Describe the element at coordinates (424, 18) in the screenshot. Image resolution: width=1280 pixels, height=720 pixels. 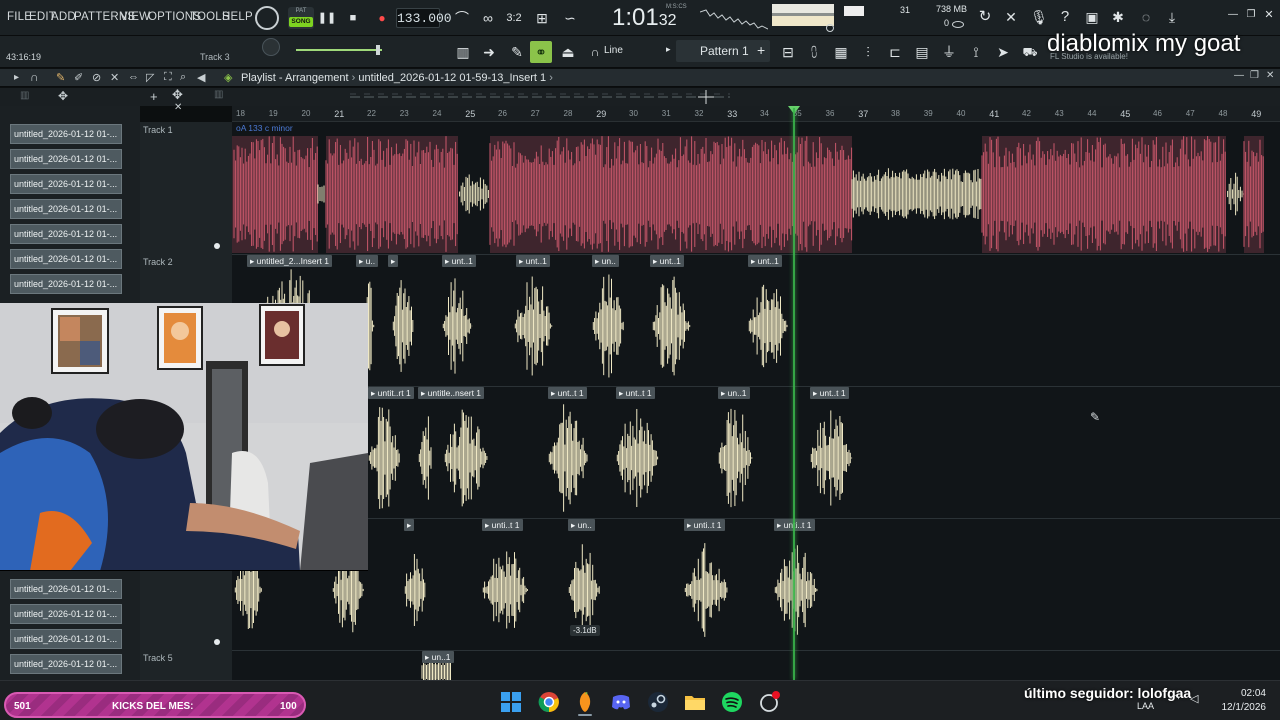
I see `tempo-display: 133.000` at that location.